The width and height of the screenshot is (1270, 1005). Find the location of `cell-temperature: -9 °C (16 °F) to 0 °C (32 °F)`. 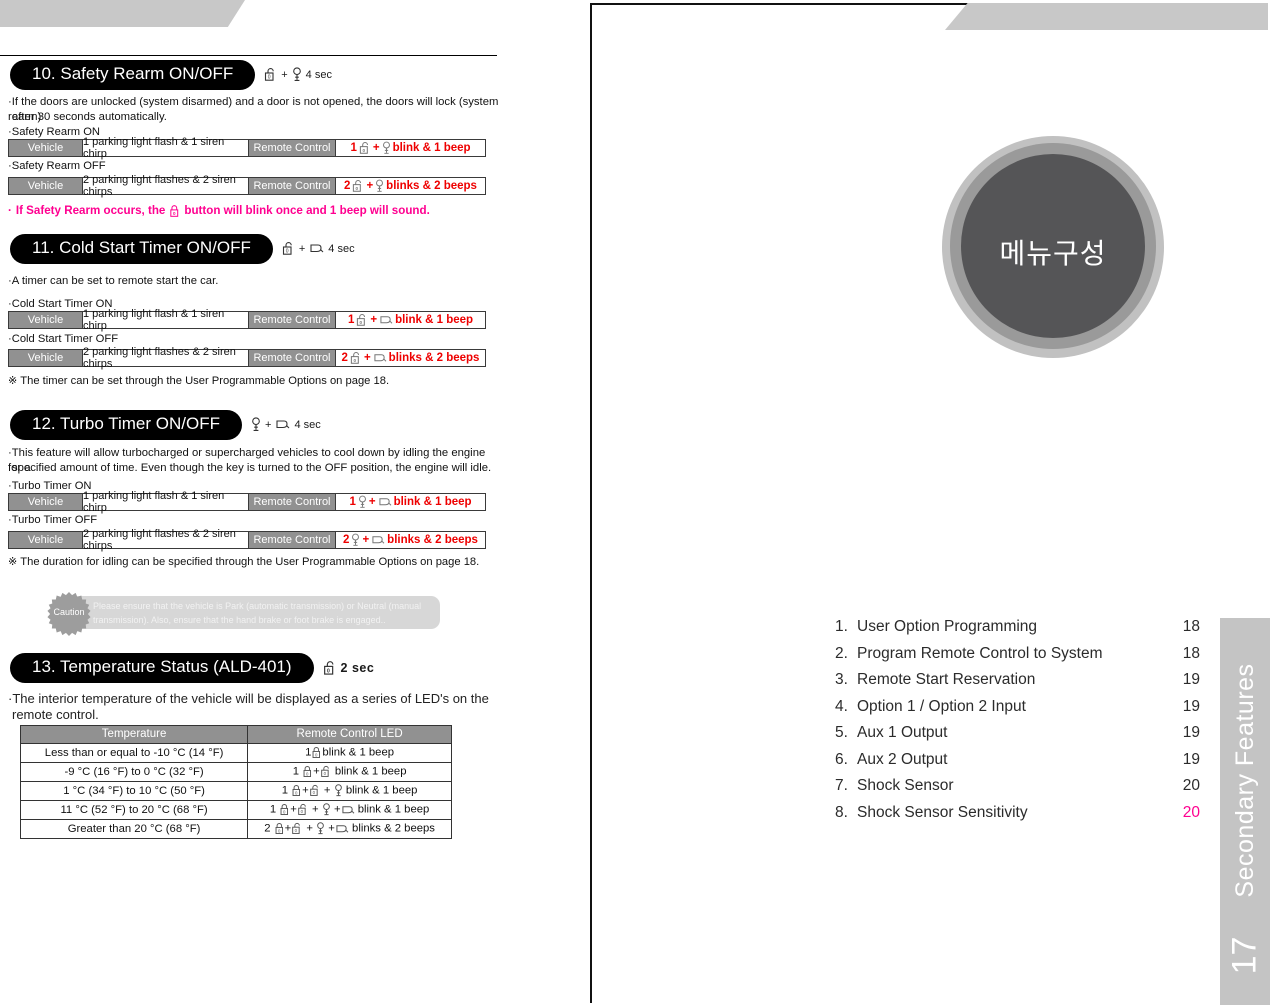

cell-temperature: -9 °C (16 °F) to 0 °C (32 °F) is located at coordinates (134, 772).